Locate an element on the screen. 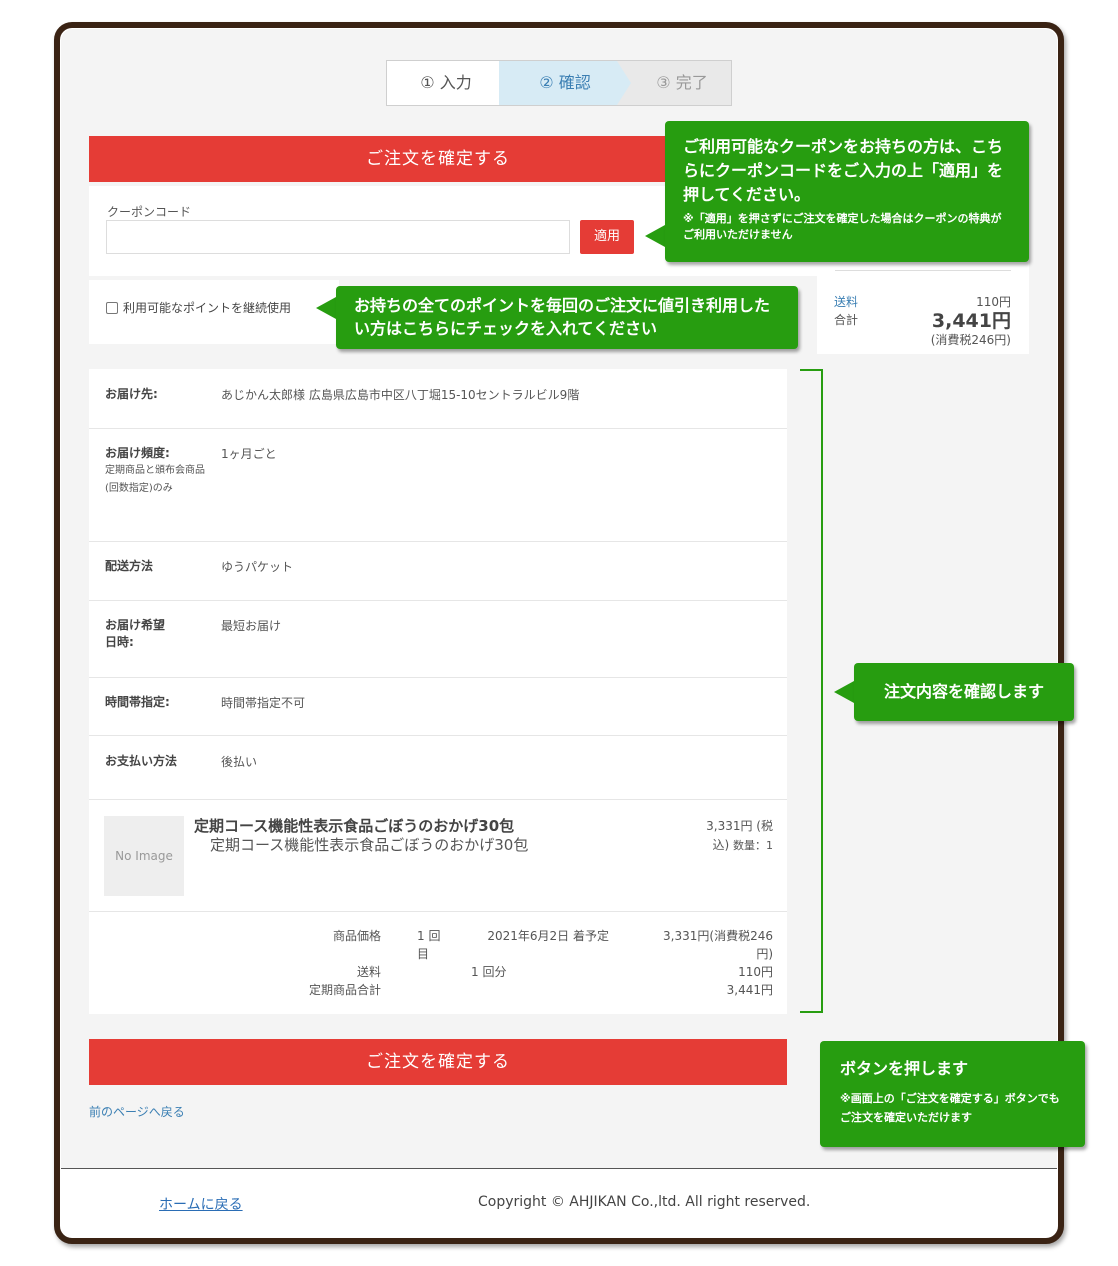 This screenshot has height=1266, width=1118. detail-row-shipping-method: 配送方法 ゆうパケット is located at coordinates (438, 571).